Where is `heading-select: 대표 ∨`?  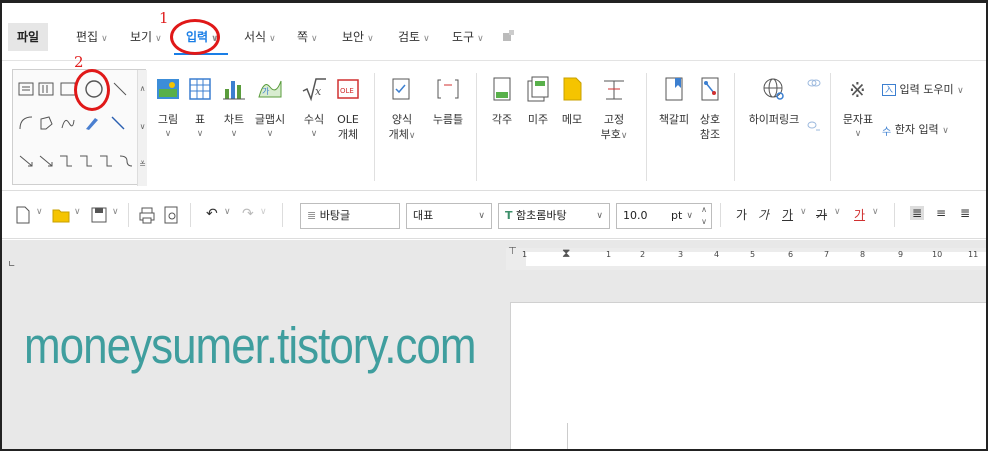
heading-select: 대표 ∨ is located at coordinates (449, 216).